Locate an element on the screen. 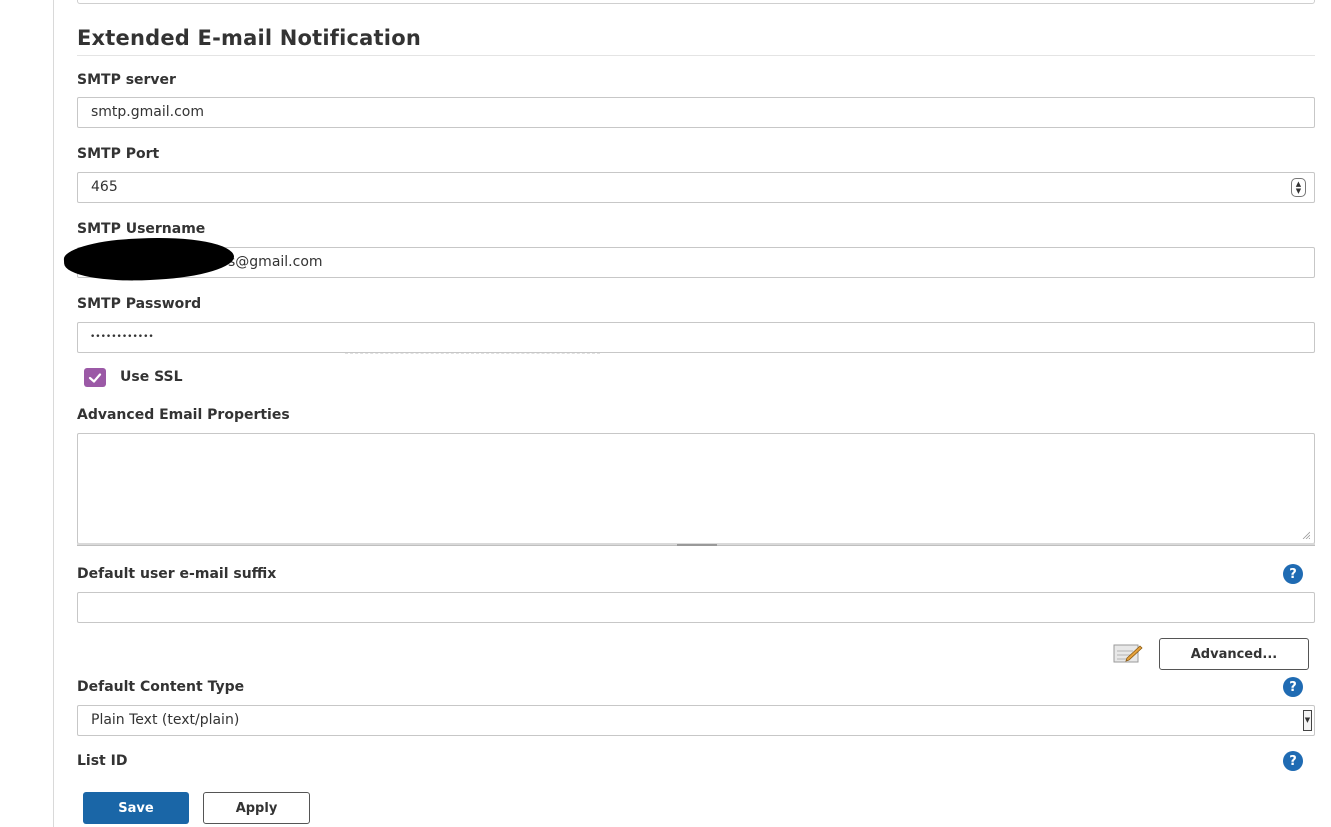 The height and width of the screenshot is (827, 1331). smtp-port-label: SMTP Port is located at coordinates (118, 154).